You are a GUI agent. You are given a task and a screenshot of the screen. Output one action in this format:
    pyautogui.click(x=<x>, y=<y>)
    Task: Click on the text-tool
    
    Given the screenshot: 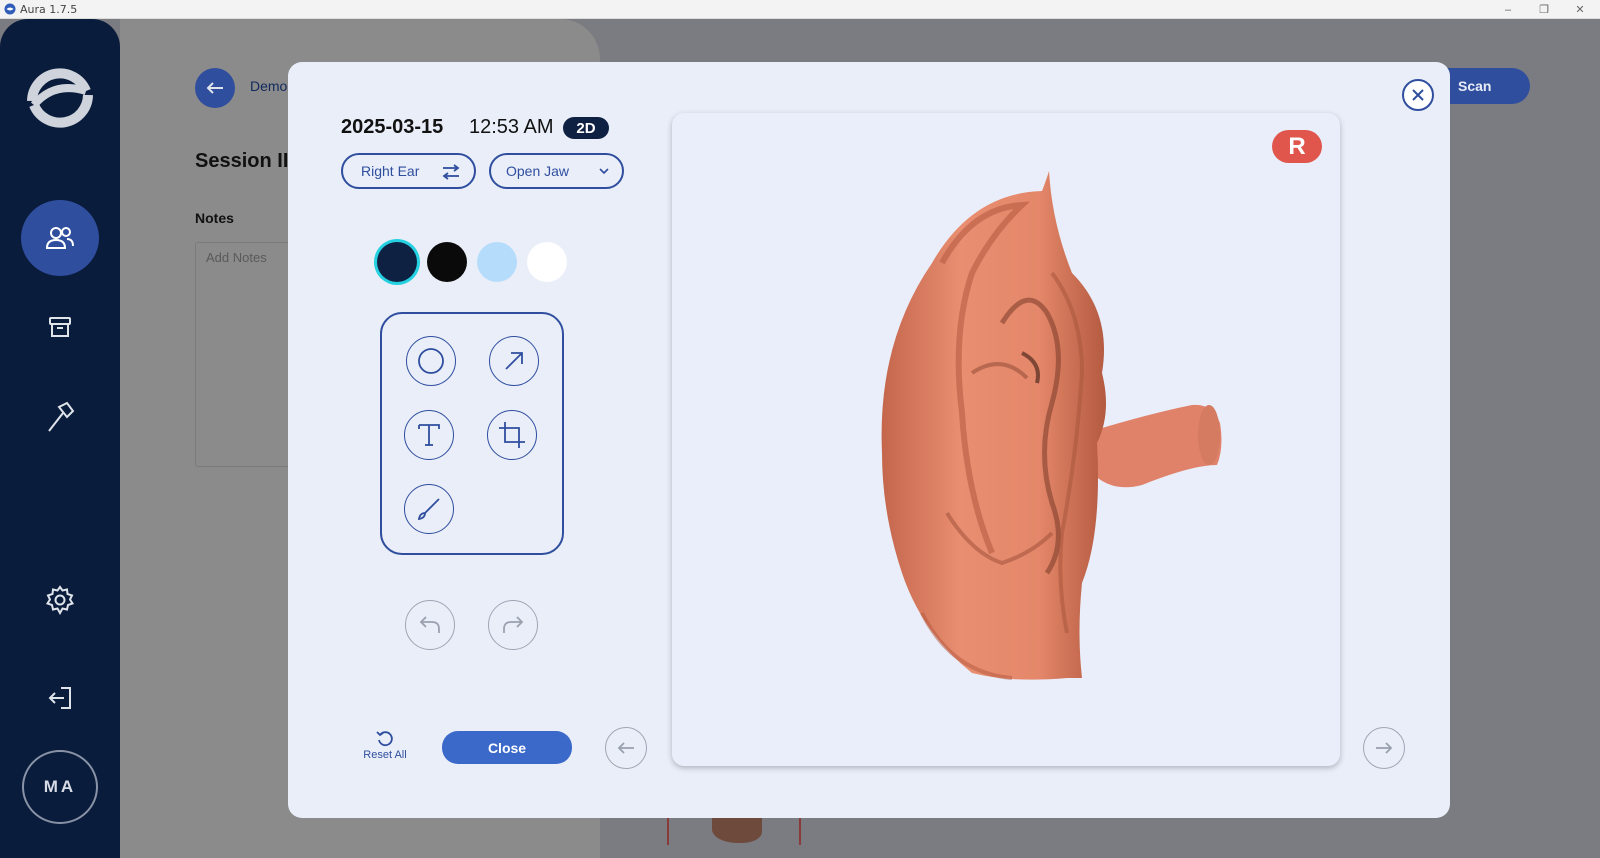 What is the action you would take?
    pyautogui.click(x=429, y=435)
    